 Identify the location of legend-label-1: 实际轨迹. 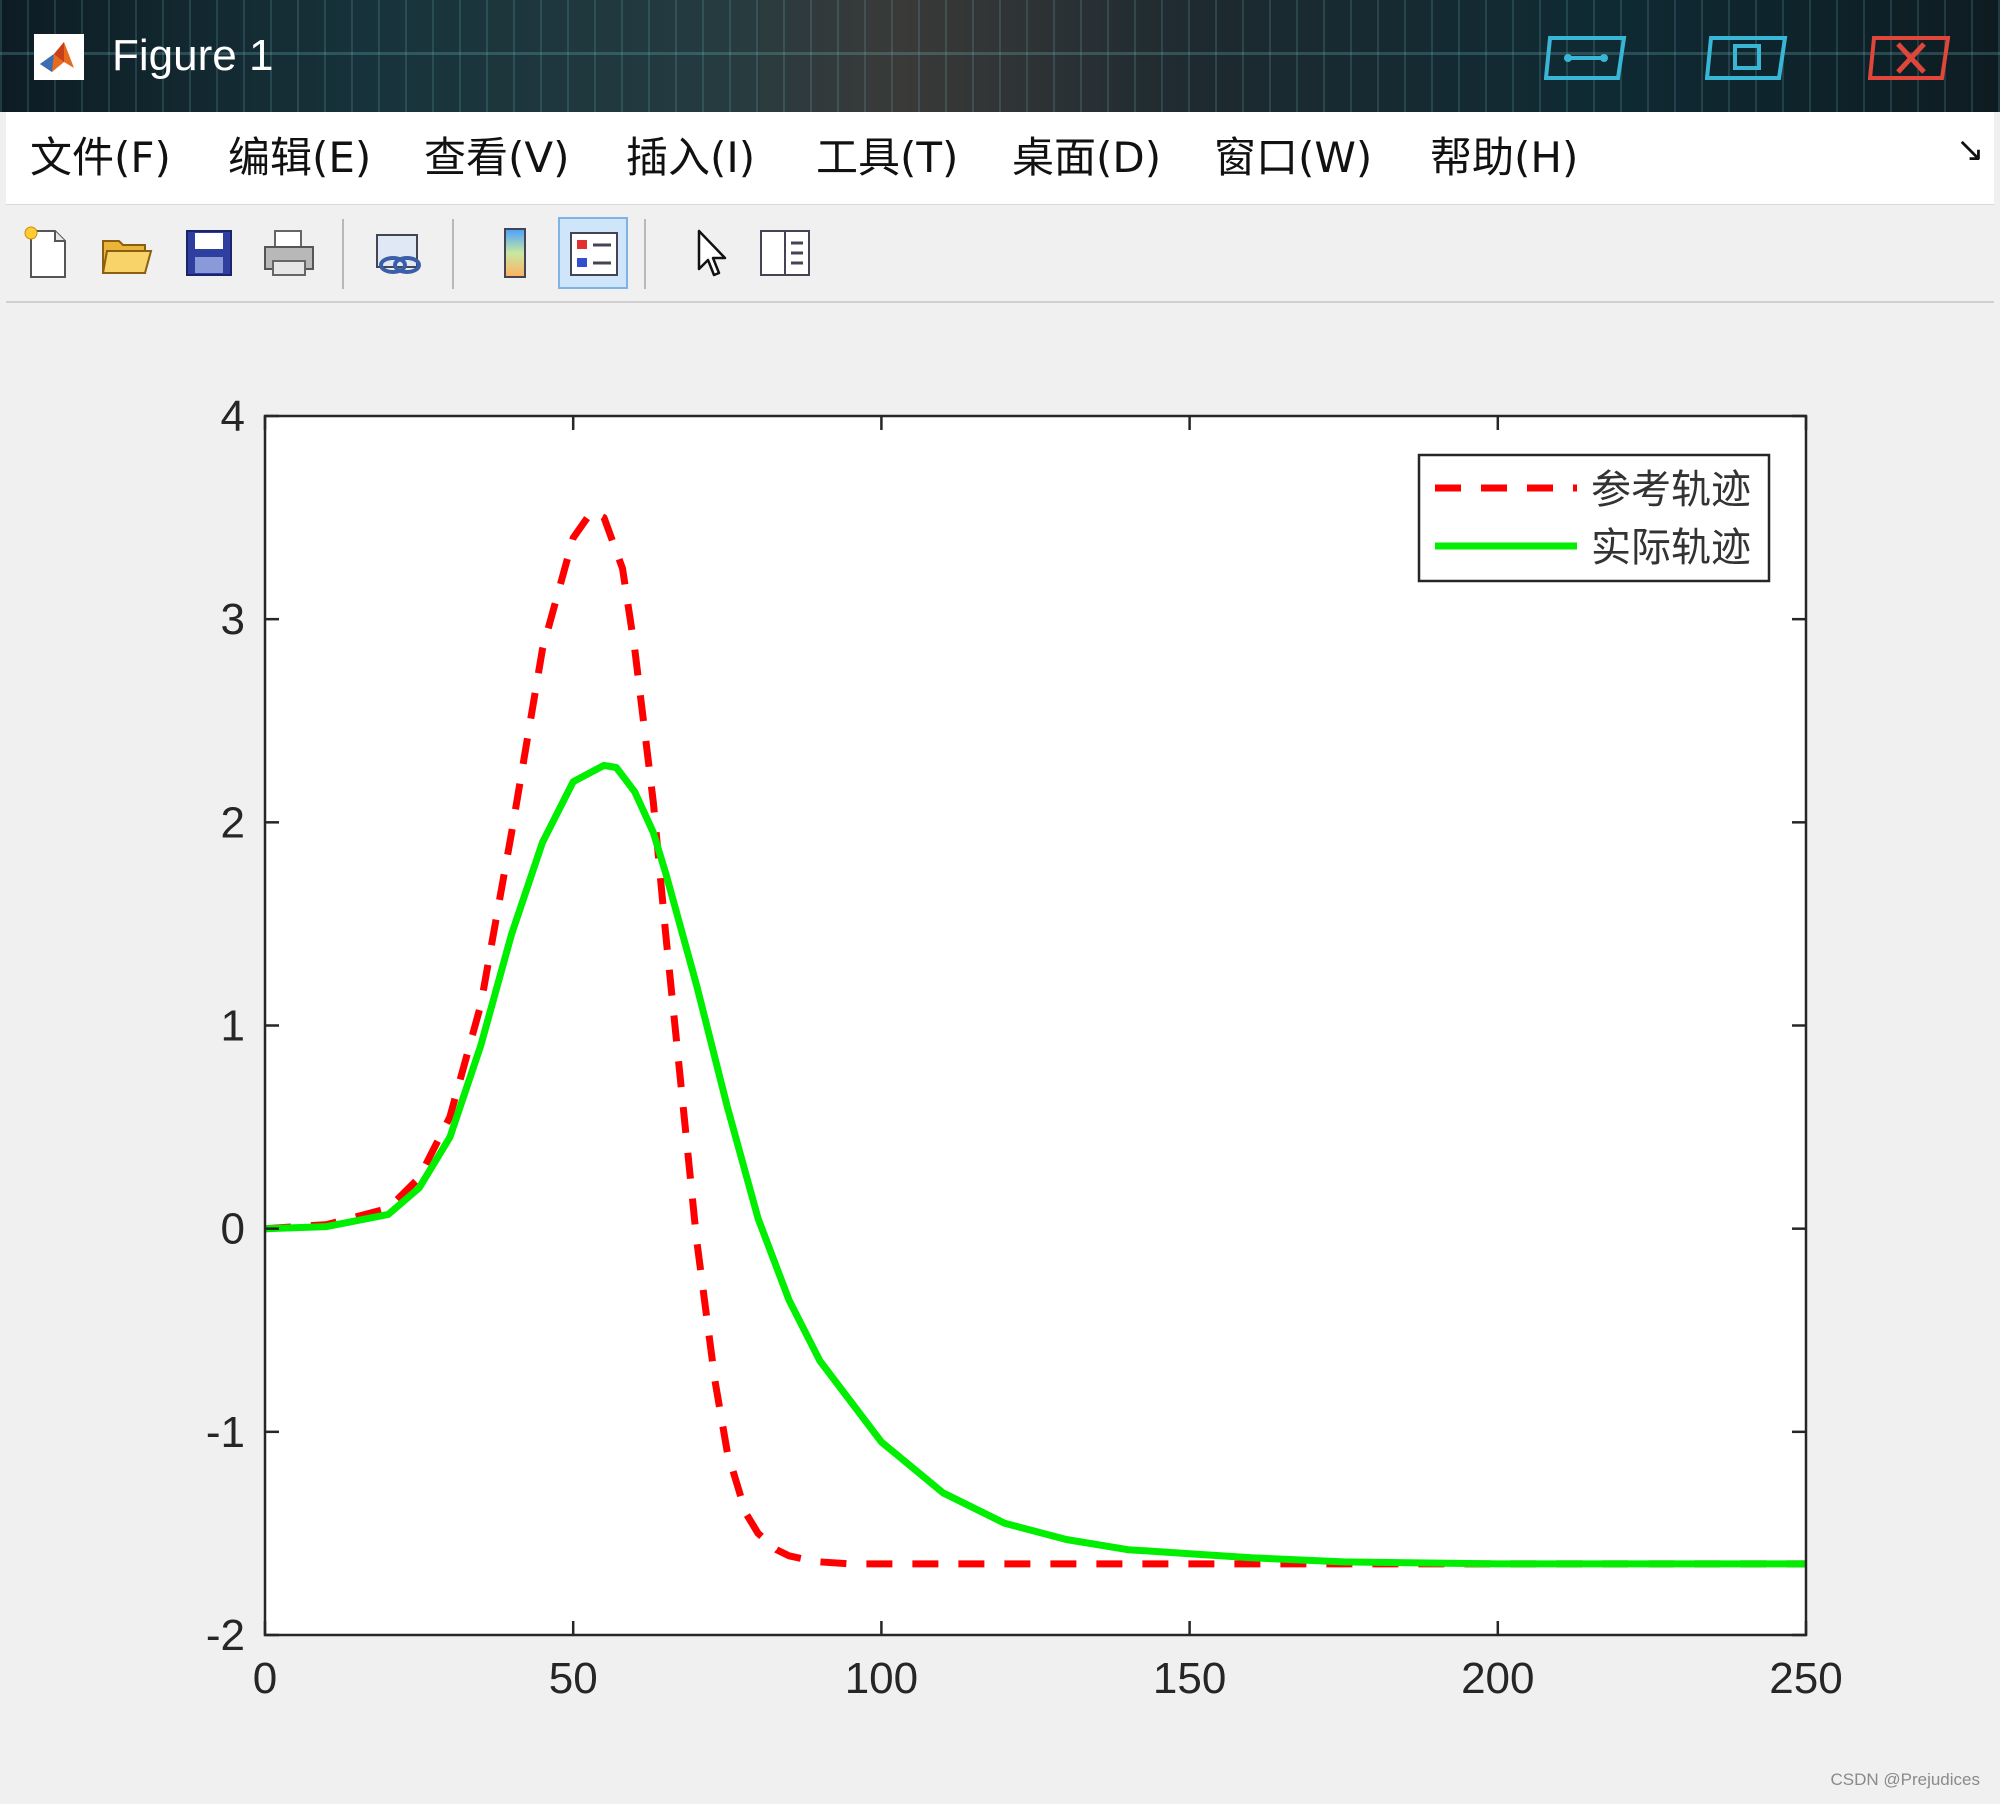
(1671, 548).